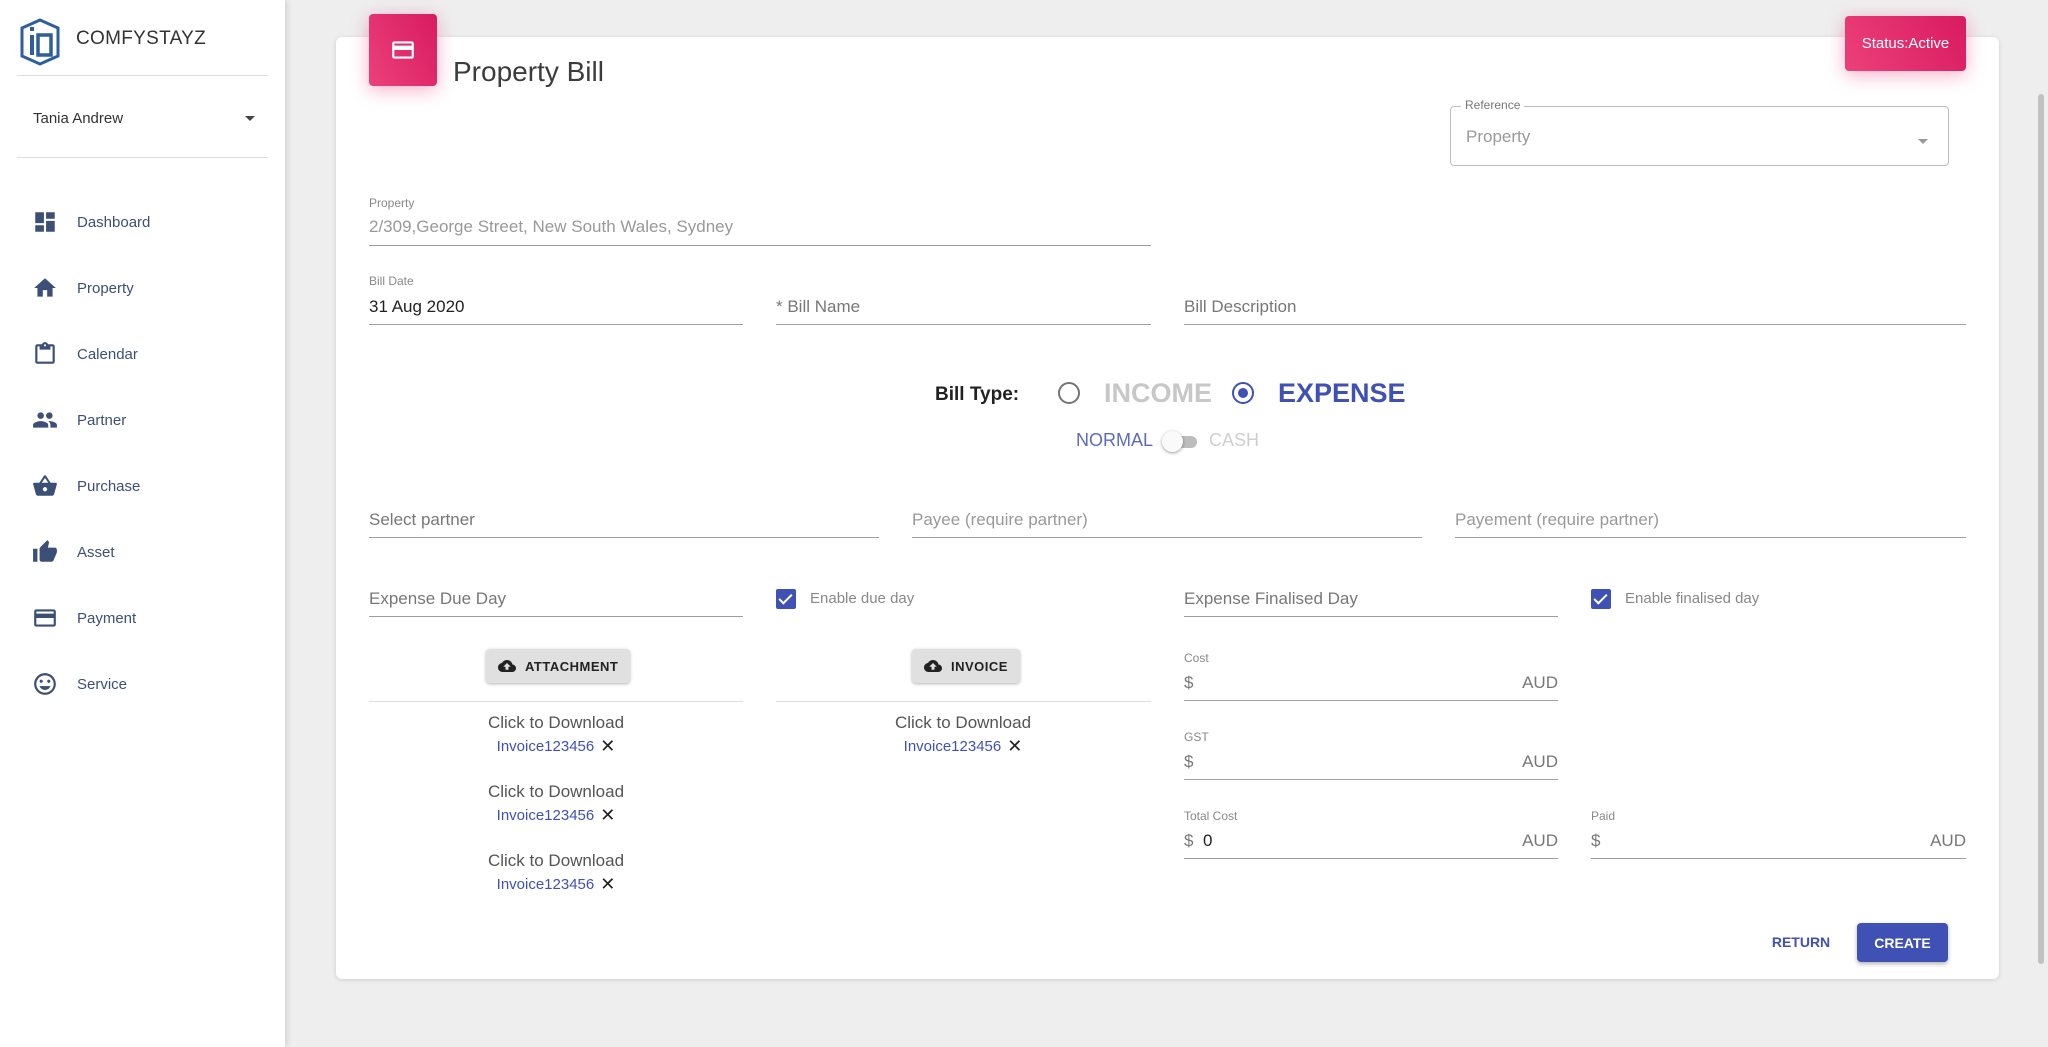  What do you see at coordinates (1172, 441) in the screenshot?
I see `toggle-knob` at bounding box center [1172, 441].